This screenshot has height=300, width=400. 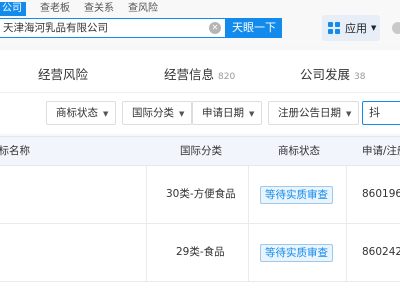 What do you see at coordinates (189, 74) in the screenshot?
I see `tab-label: 经营信息` at bounding box center [189, 74].